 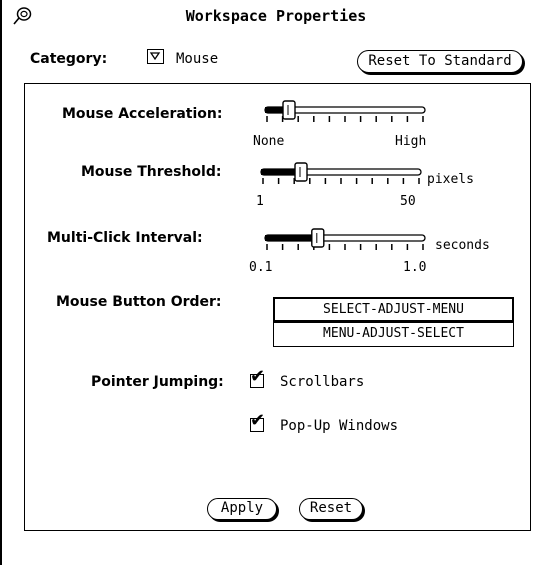 What do you see at coordinates (269, 141) in the screenshot?
I see `acceleration-min-label: None` at bounding box center [269, 141].